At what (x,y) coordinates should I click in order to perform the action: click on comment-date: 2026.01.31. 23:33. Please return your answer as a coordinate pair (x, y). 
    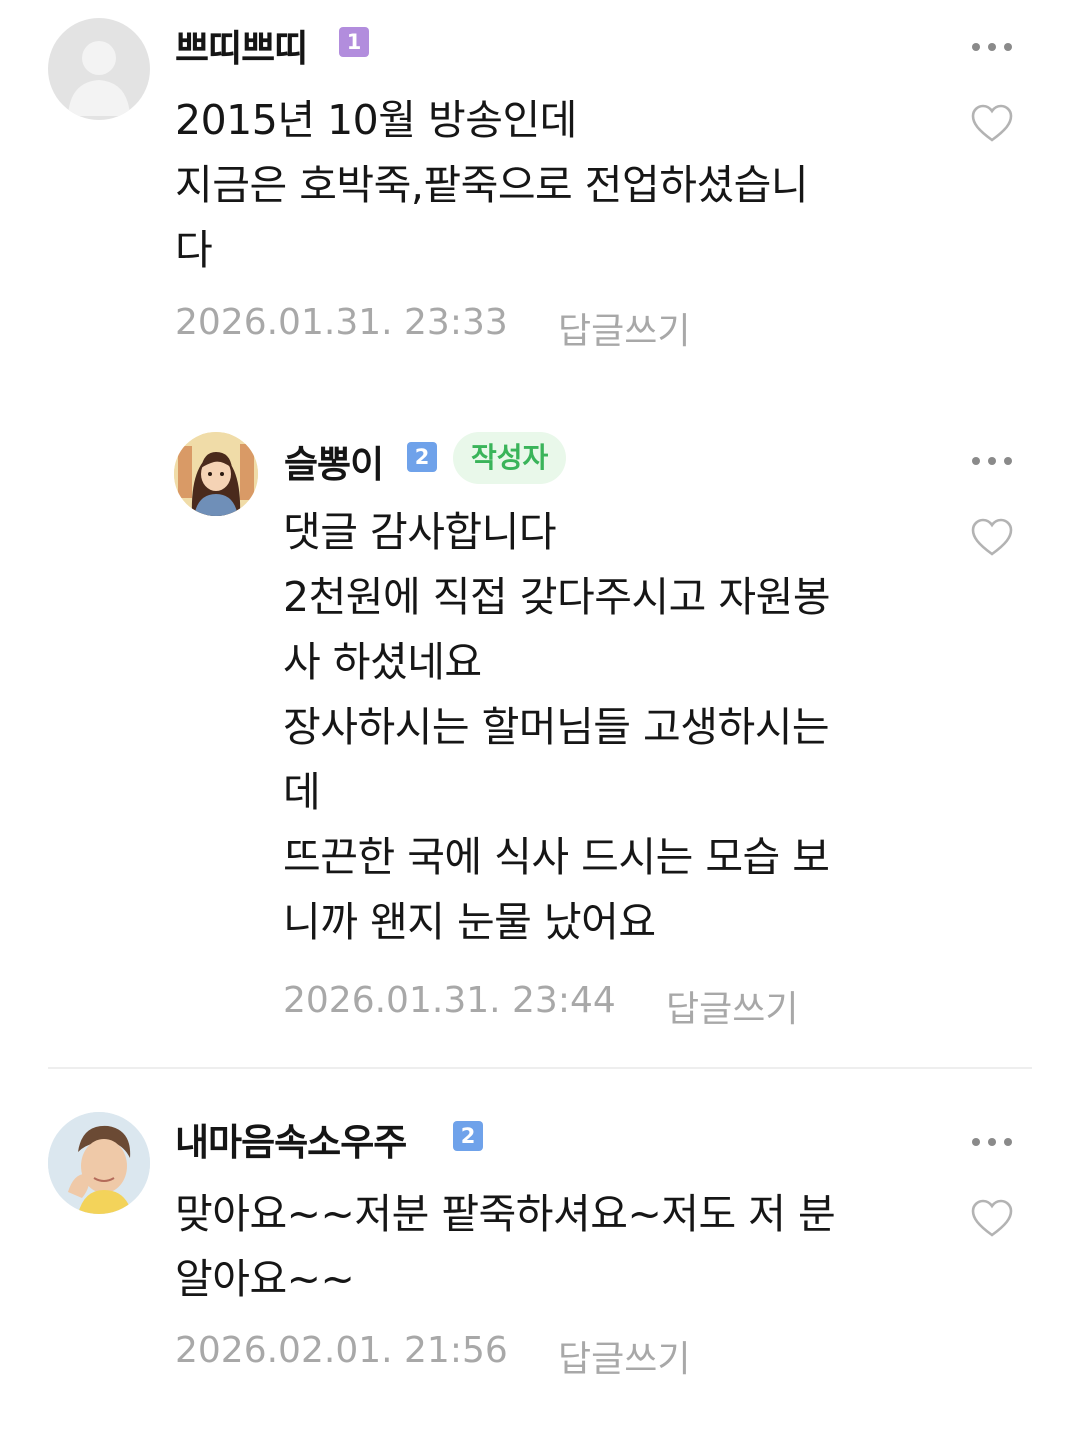
    Looking at the image, I should click on (341, 322).